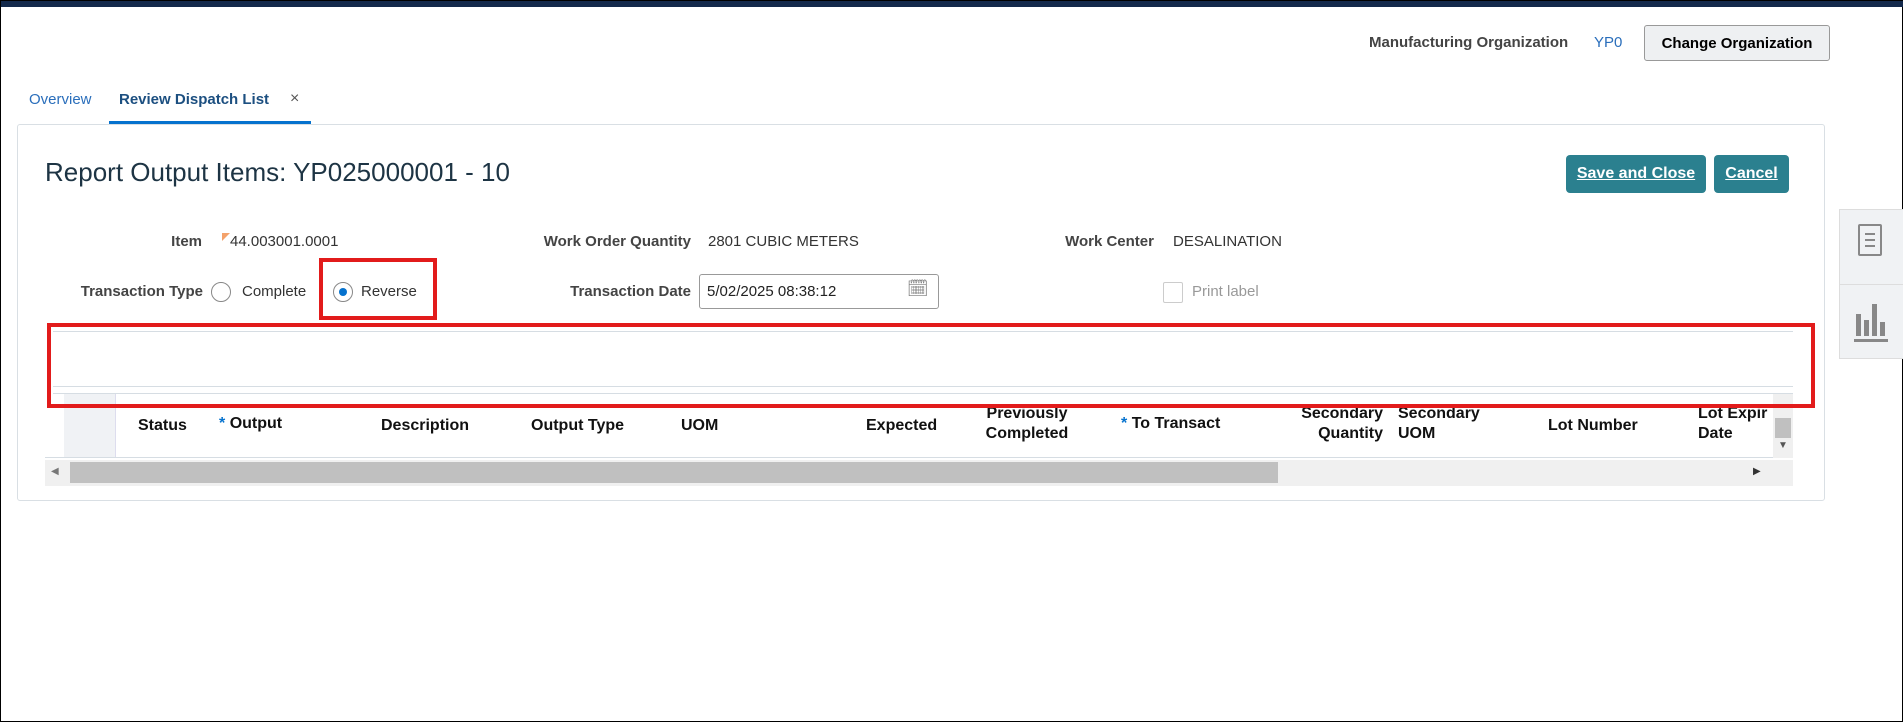 The image size is (1903, 722). I want to click on work-order-quantity-label: Work Order Quantity, so click(617, 241).